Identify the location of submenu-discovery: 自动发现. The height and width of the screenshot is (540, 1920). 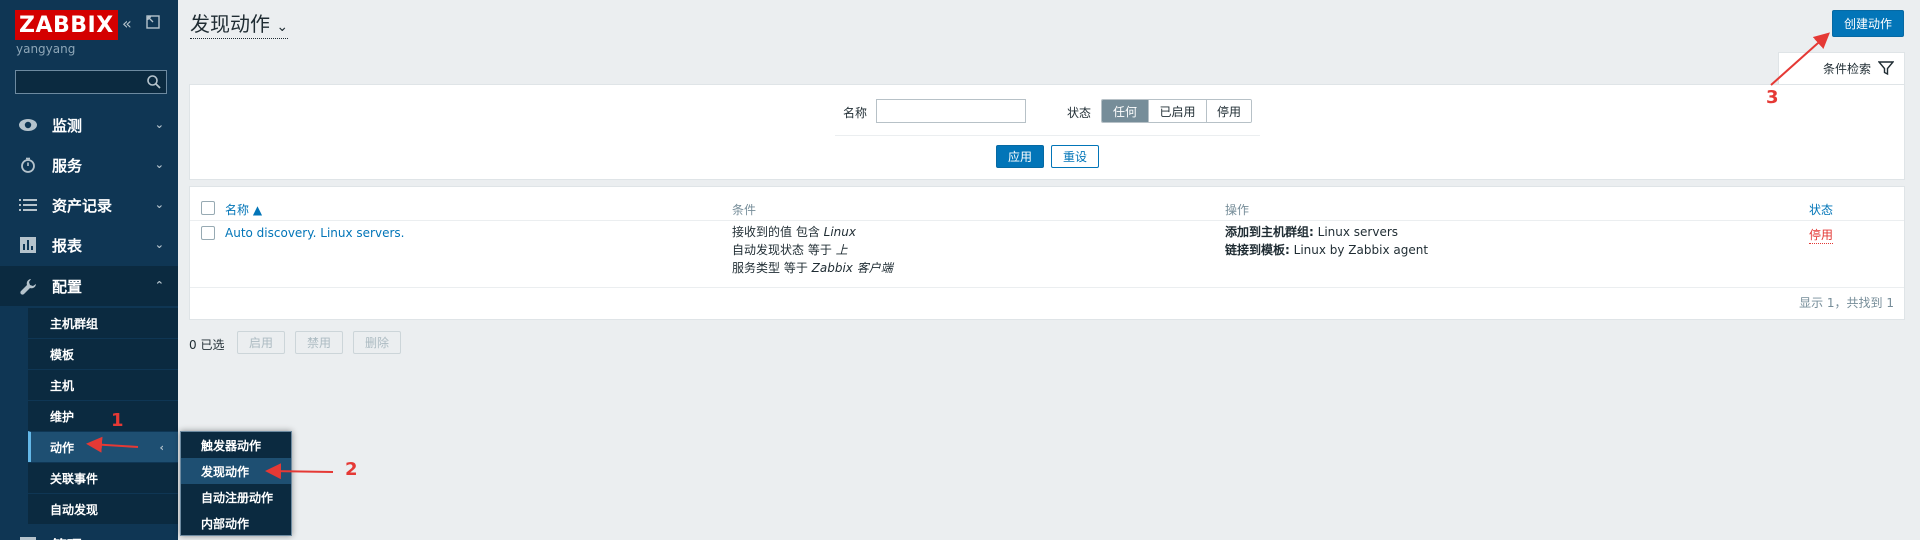
(103, 508).